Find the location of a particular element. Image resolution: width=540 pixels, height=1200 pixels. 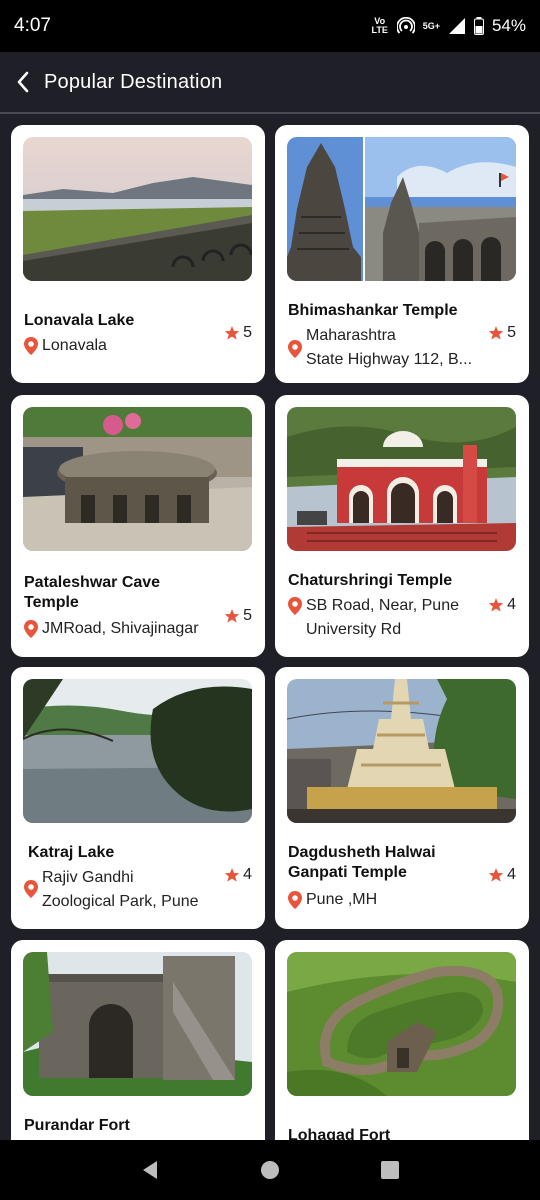

location-text: Rajiv Gandhi Zoological Park, Pune is located at coordinates (120, 889).